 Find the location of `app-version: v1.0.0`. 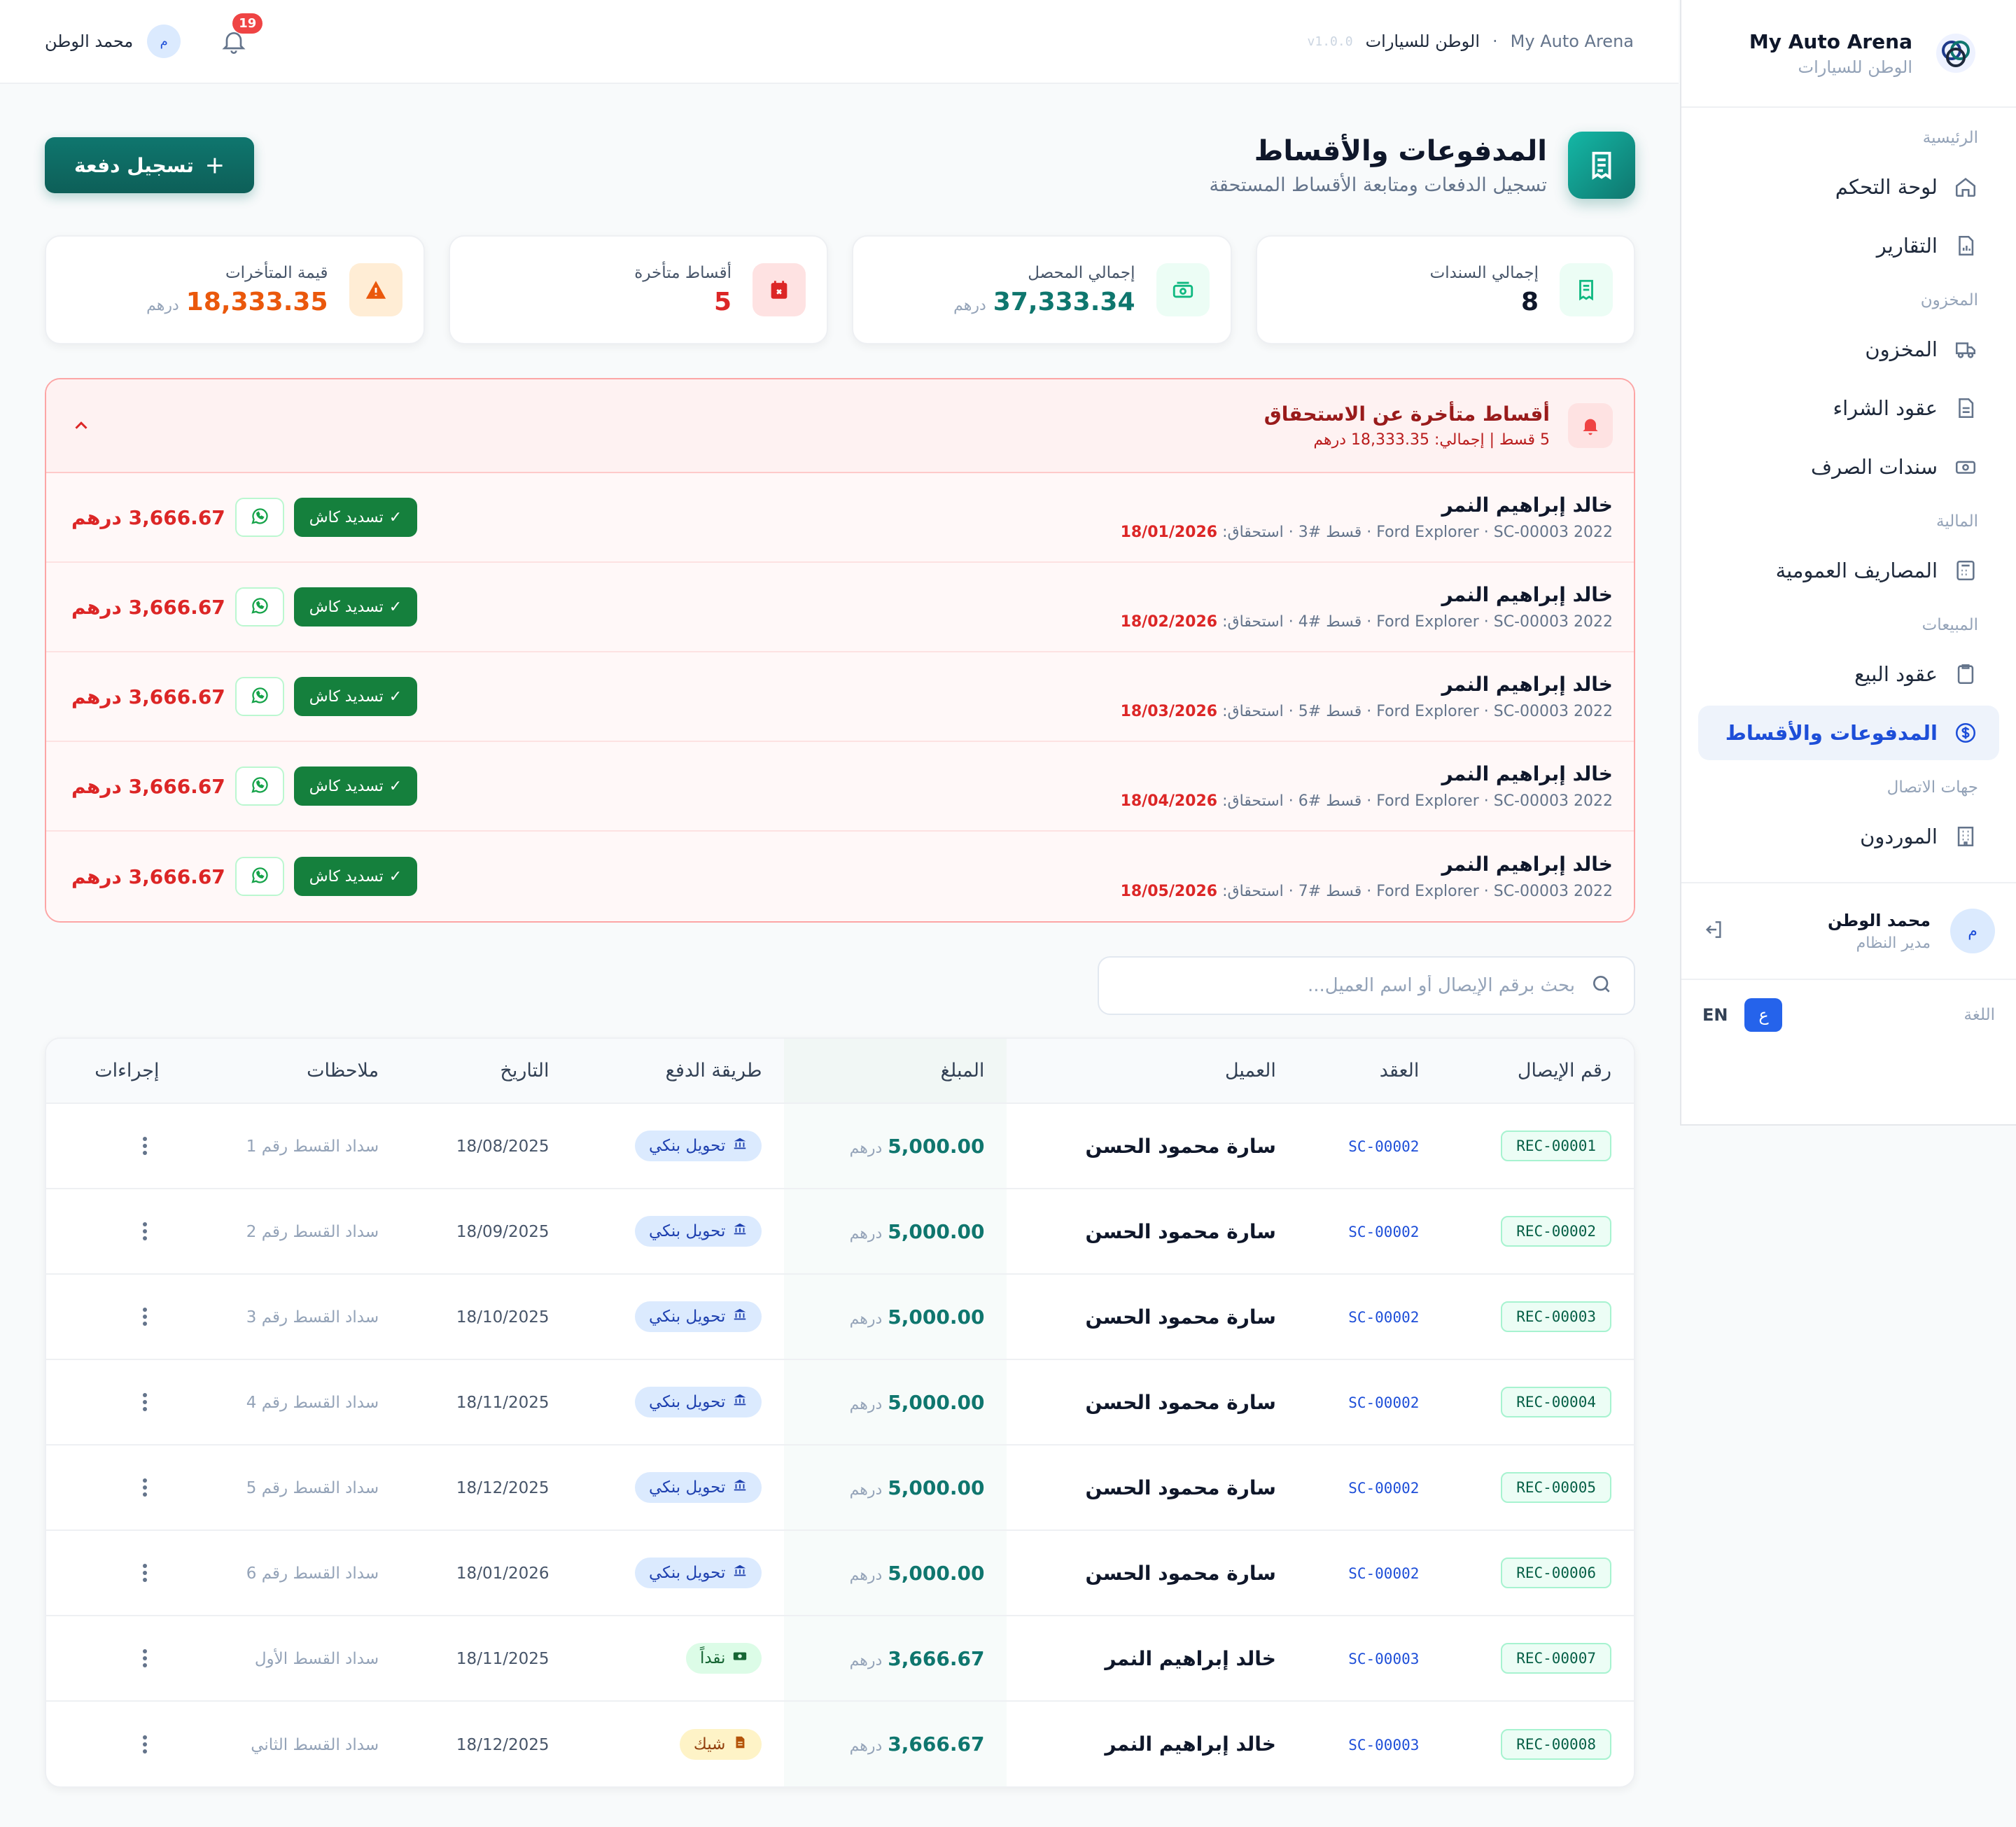

app-version: v1.0.0 is located at coordinates (1330, 41).